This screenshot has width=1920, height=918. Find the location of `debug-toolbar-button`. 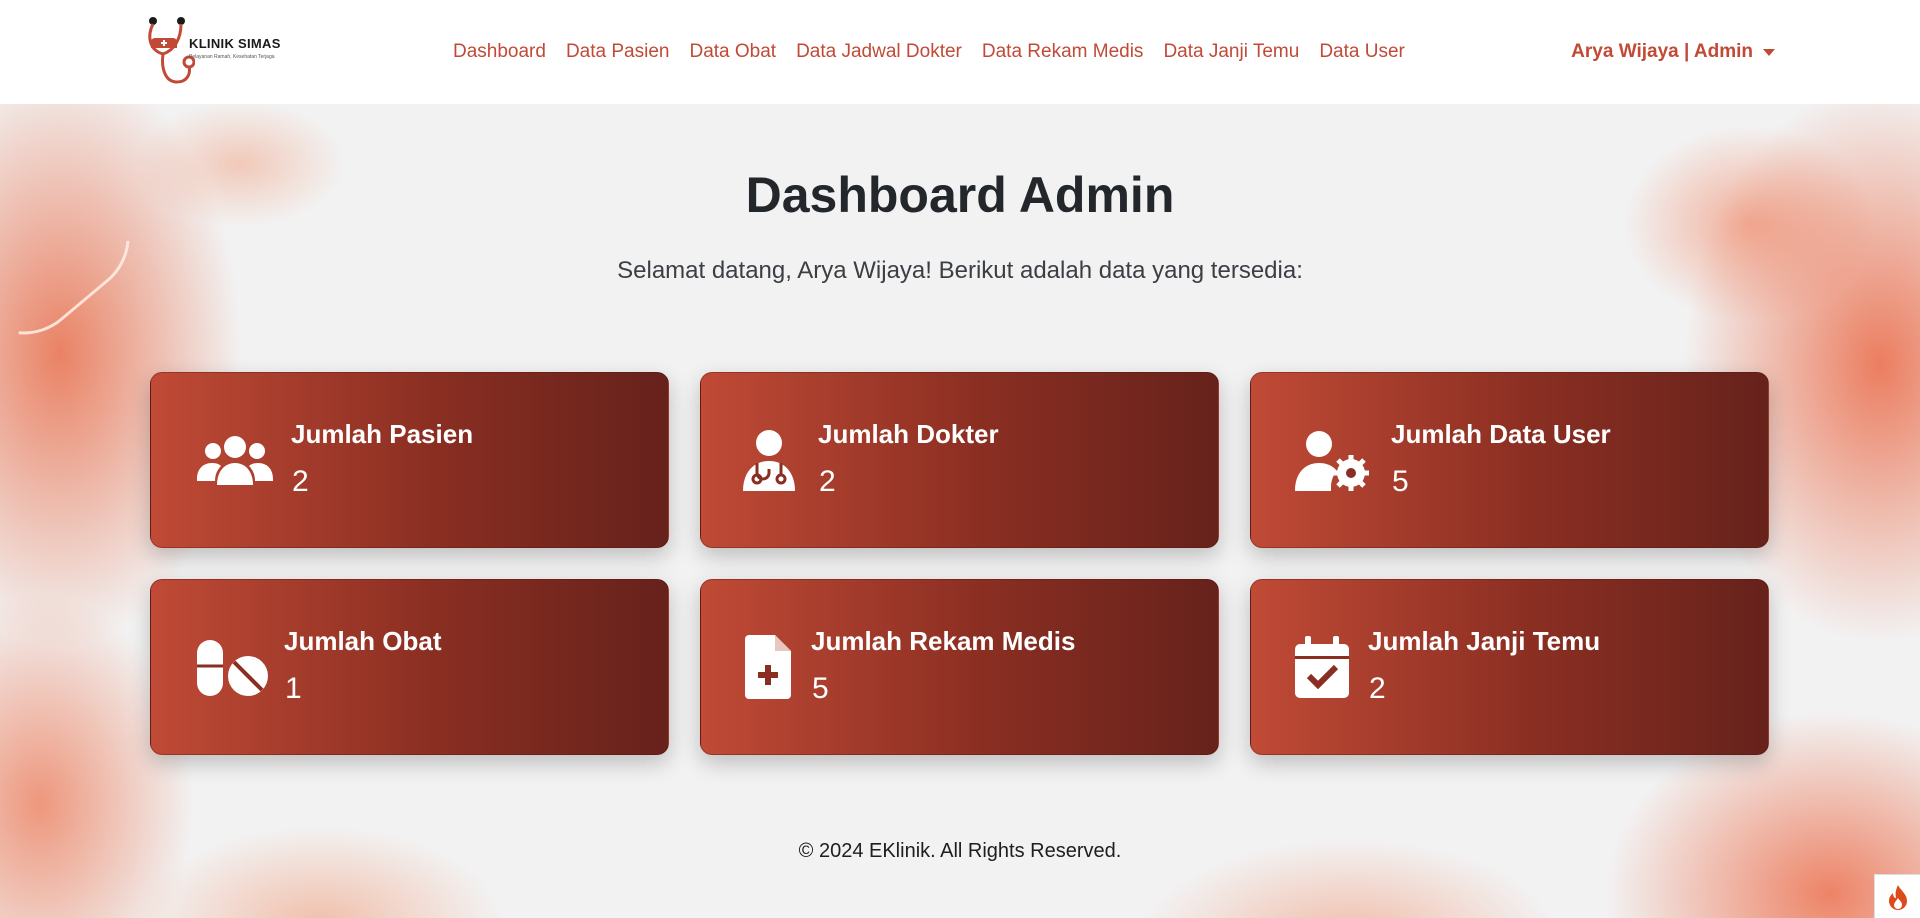

debug-toolbar-button is located at coordinates (1897, 896).